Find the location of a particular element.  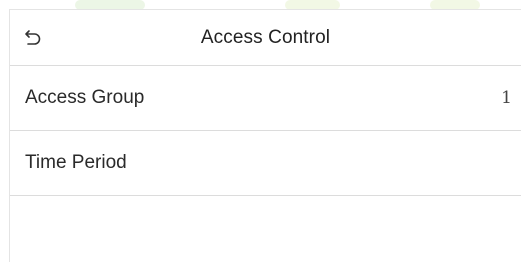

menu-item-label: Time Period is located at coordinates (76, 162).